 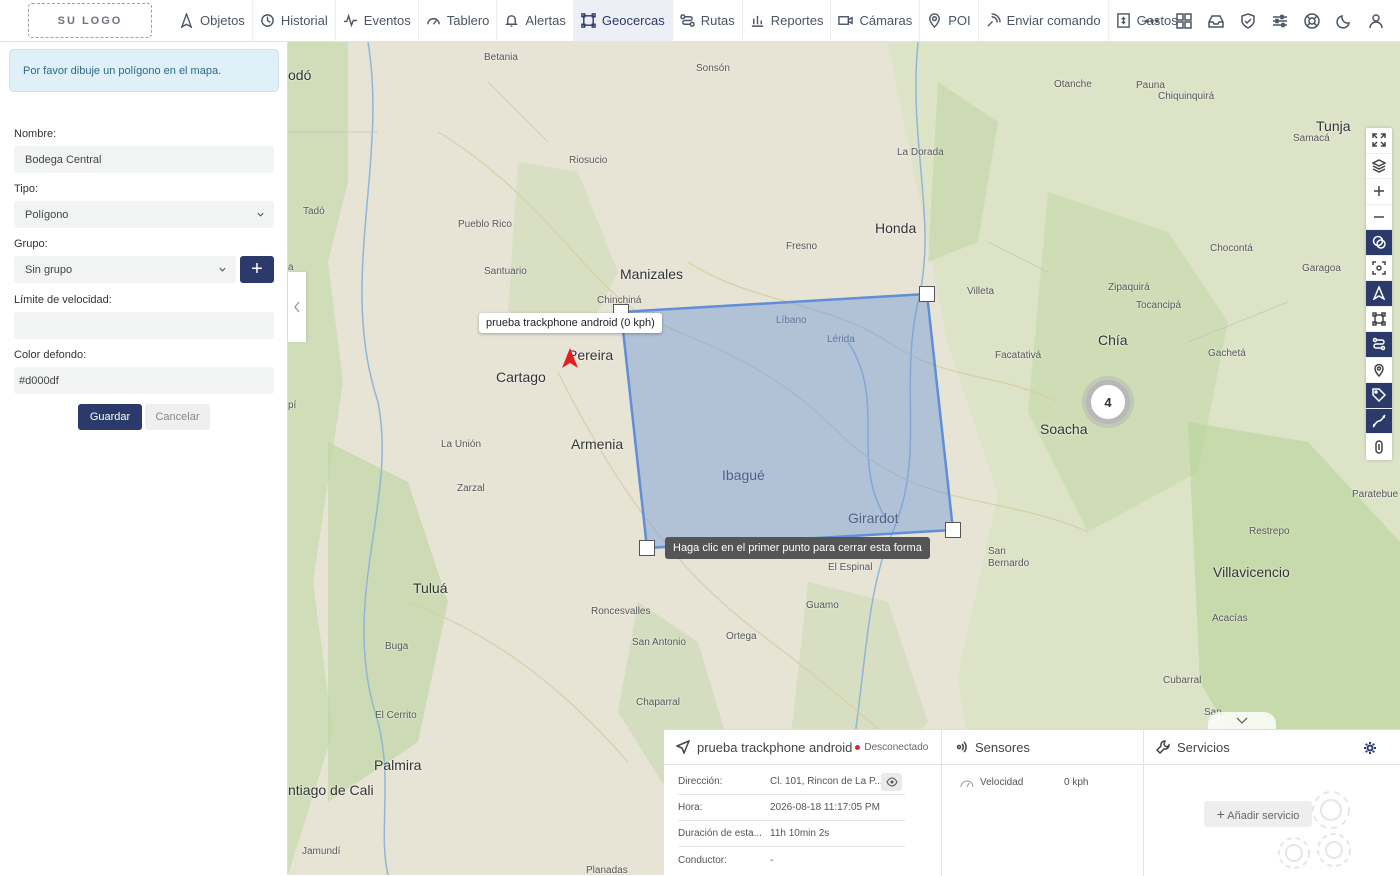 I want to click on show-address-button, so click(x=891, y=782).